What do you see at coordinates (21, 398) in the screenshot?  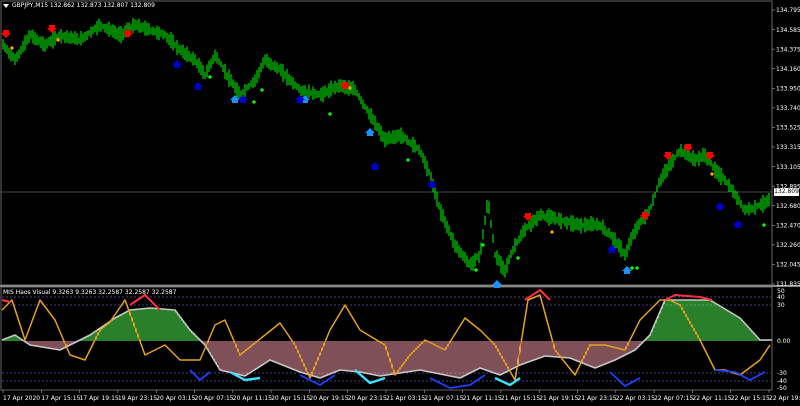 I see `time-label: 17 Apr 2020` at bounding box center [21, 398].